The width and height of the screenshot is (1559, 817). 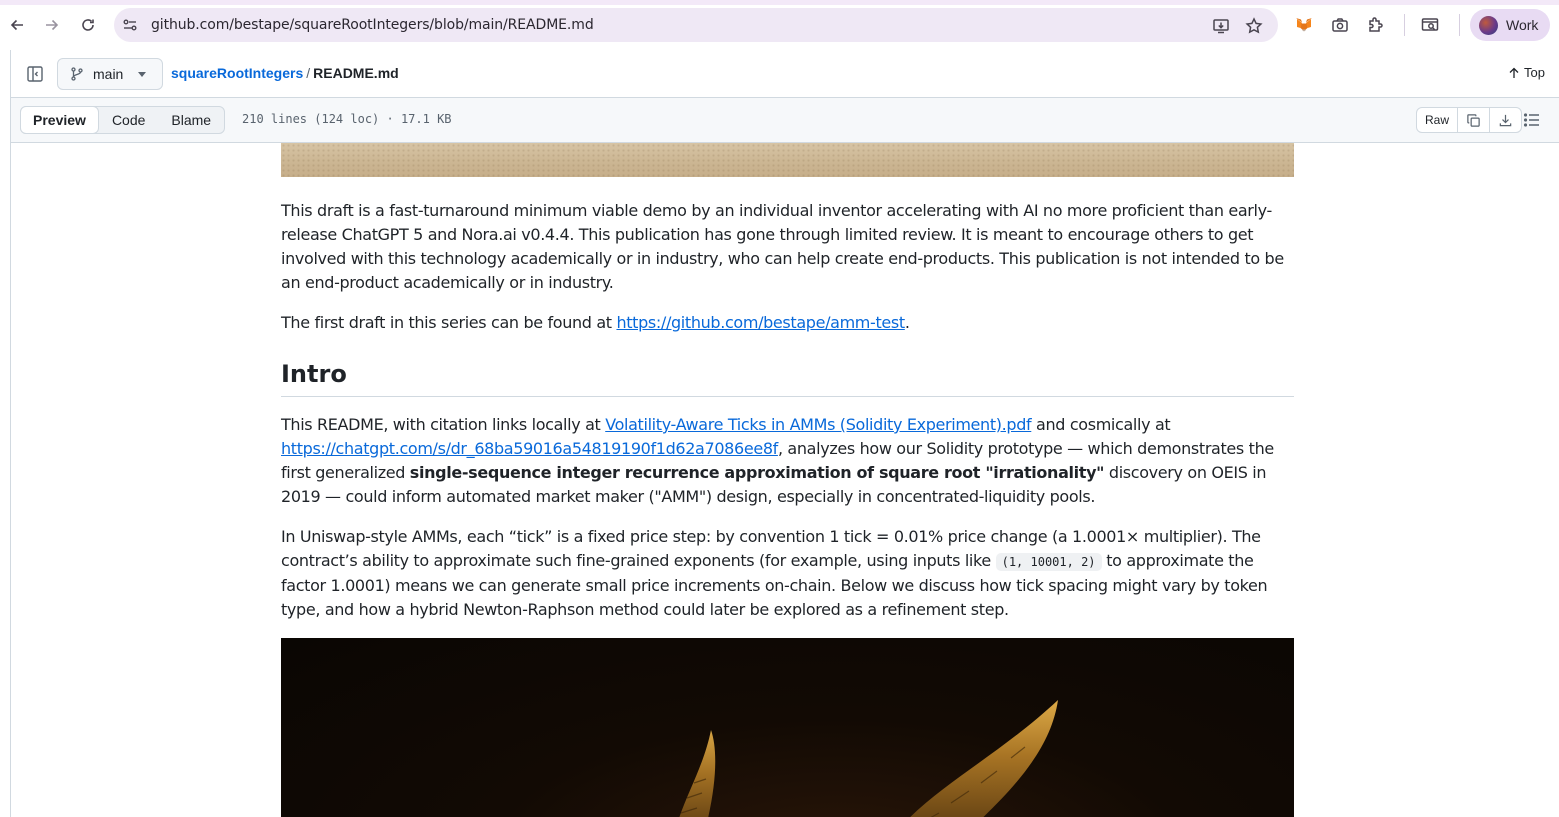 What do you see at coordinates (1532, 120) in the screenshot?
I see `outline-icon` at bounding box center [1532, 120].